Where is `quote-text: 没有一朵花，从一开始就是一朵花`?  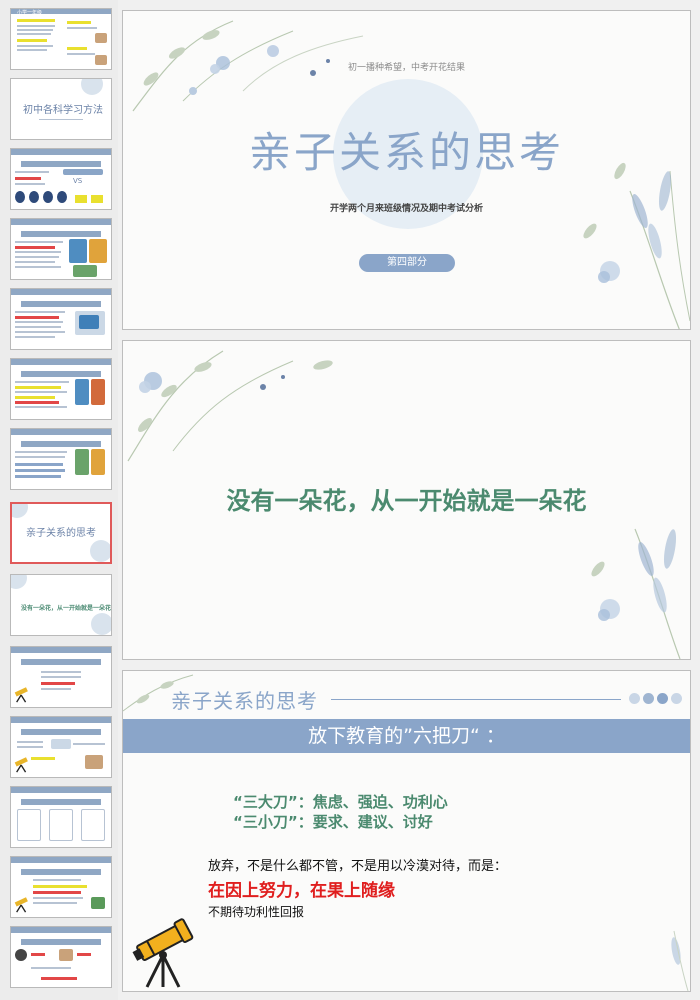
quote-text: 没有一朵花，从一开始就是一朵花 is located at coordinates (406, 501).